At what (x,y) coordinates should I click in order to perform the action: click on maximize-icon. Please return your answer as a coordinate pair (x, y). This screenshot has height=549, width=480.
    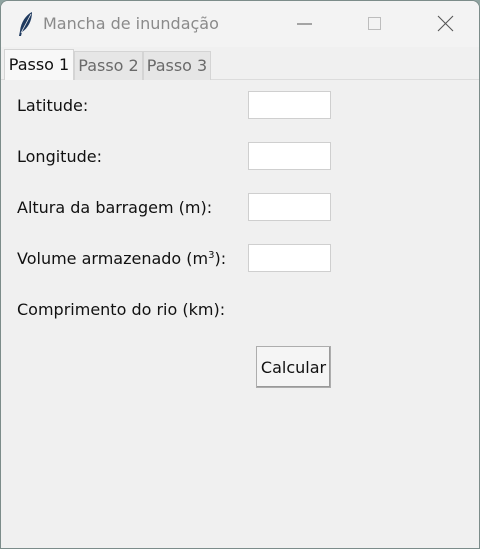
    Looking at the image, I should click on (374, 23).